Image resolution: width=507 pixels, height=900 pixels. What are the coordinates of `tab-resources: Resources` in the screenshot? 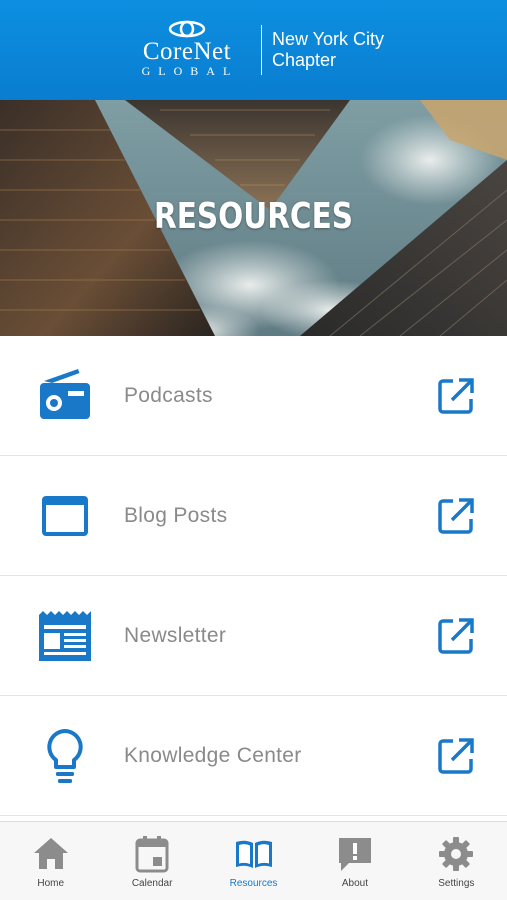 It's located at (253, 861).